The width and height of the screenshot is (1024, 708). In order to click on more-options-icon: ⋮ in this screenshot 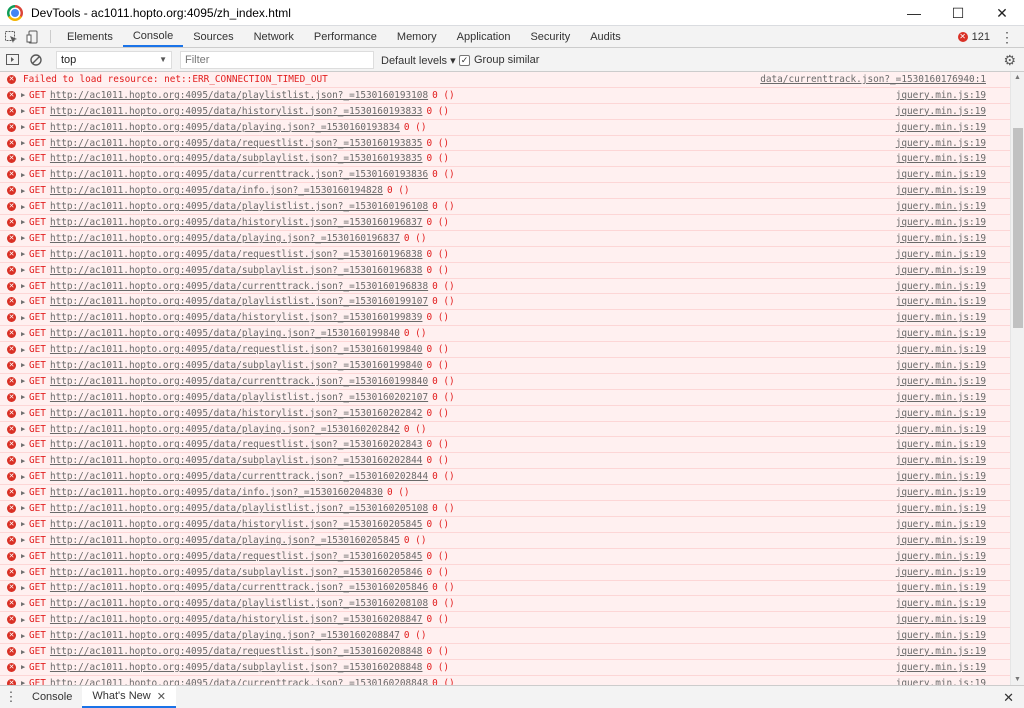, I will do `click(1007, 37)`.